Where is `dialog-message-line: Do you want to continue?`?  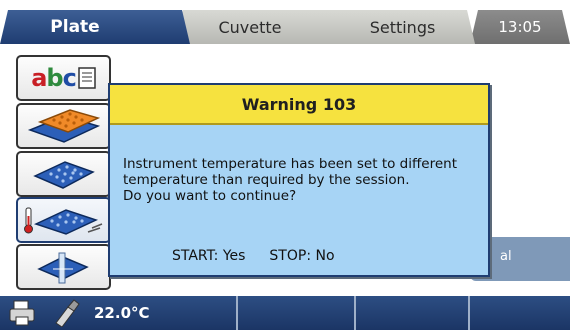
dialog-message-line: Do you want to continue? is located at coordinates (210, 196).